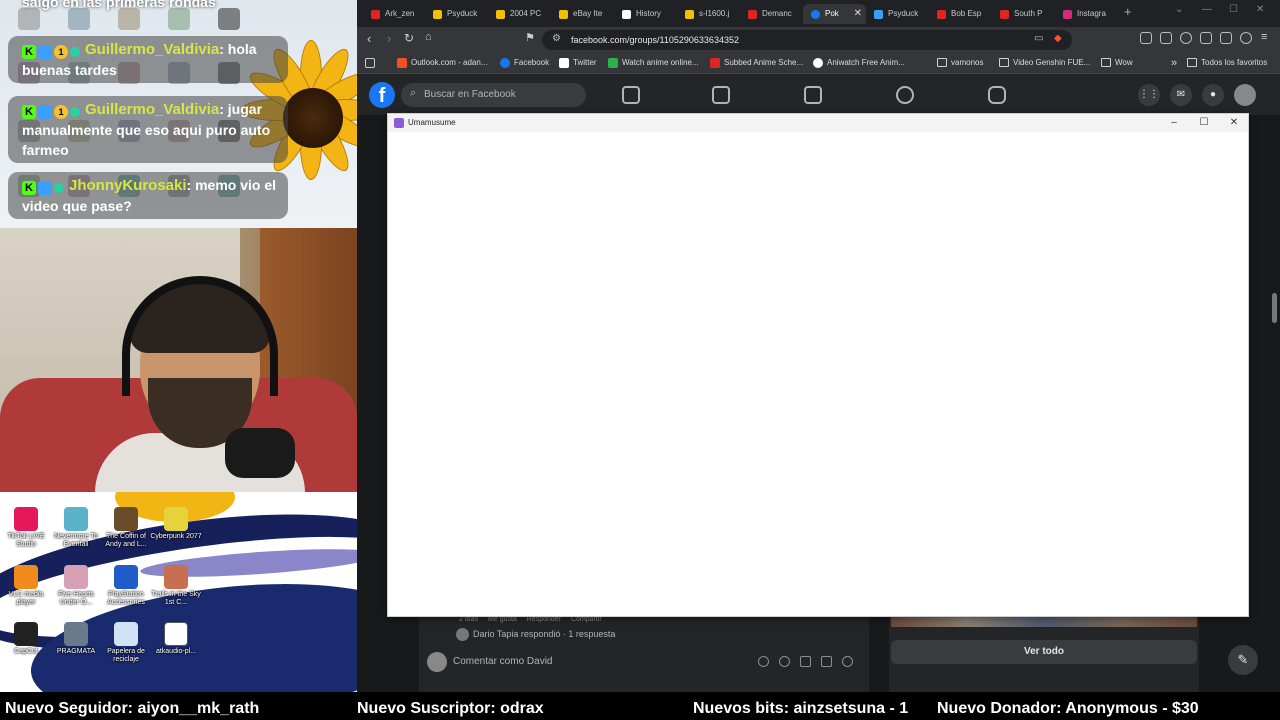 The width and height of the screenshot is (1280, 720). I want to click on camera-icon, so click(805, 661).